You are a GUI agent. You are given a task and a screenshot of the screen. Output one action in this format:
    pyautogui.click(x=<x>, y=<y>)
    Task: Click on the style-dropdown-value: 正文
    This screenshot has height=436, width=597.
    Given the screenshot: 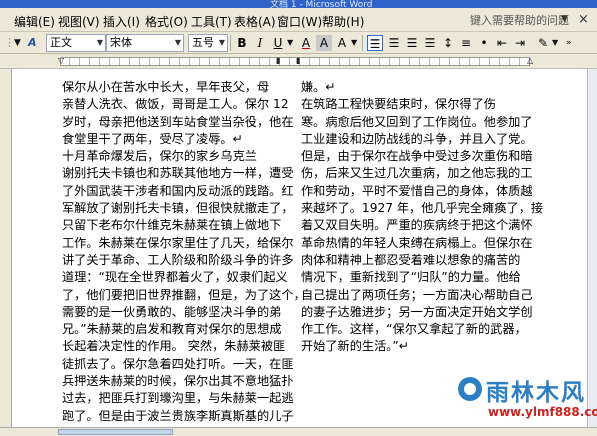 What is the action you would take?
    pyautogui.click(x=61, y=42)
    